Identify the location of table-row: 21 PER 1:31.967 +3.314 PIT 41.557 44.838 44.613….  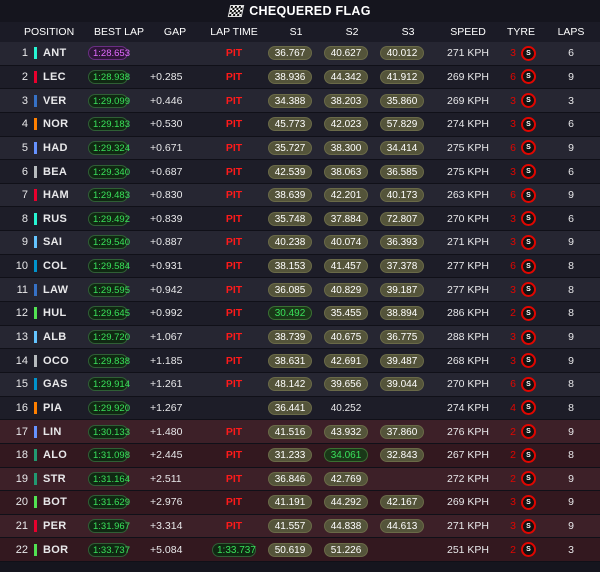
(300, 526).